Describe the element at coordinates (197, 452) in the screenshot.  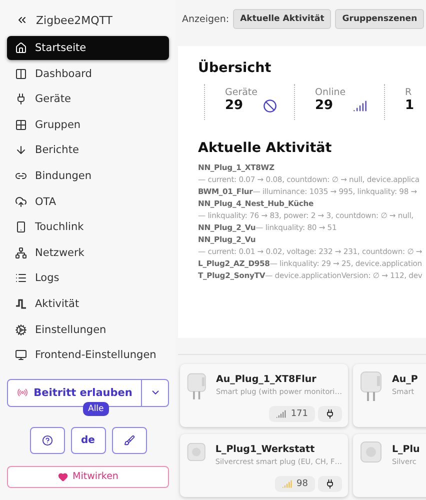
I see `smart-plug-image` at that location.